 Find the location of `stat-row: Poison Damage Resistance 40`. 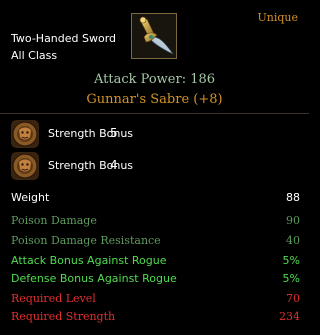

stat-row: Poison Damage Resistance 40 is located at coordinates (155, 241).